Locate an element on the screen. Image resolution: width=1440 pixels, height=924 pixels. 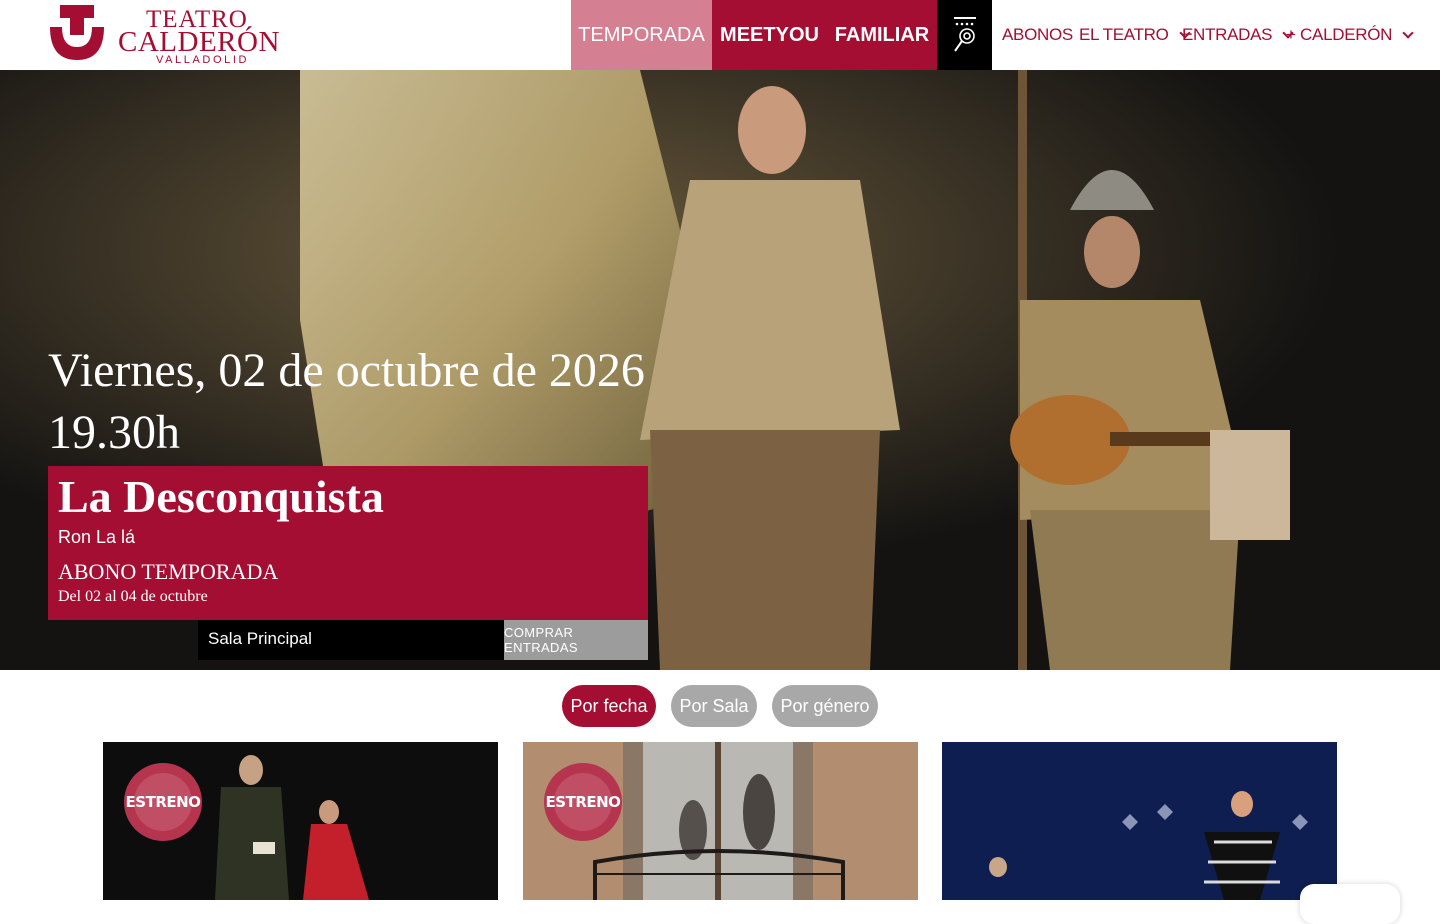
venue-bar: Sala Principal is located at coordinates (351, 640).